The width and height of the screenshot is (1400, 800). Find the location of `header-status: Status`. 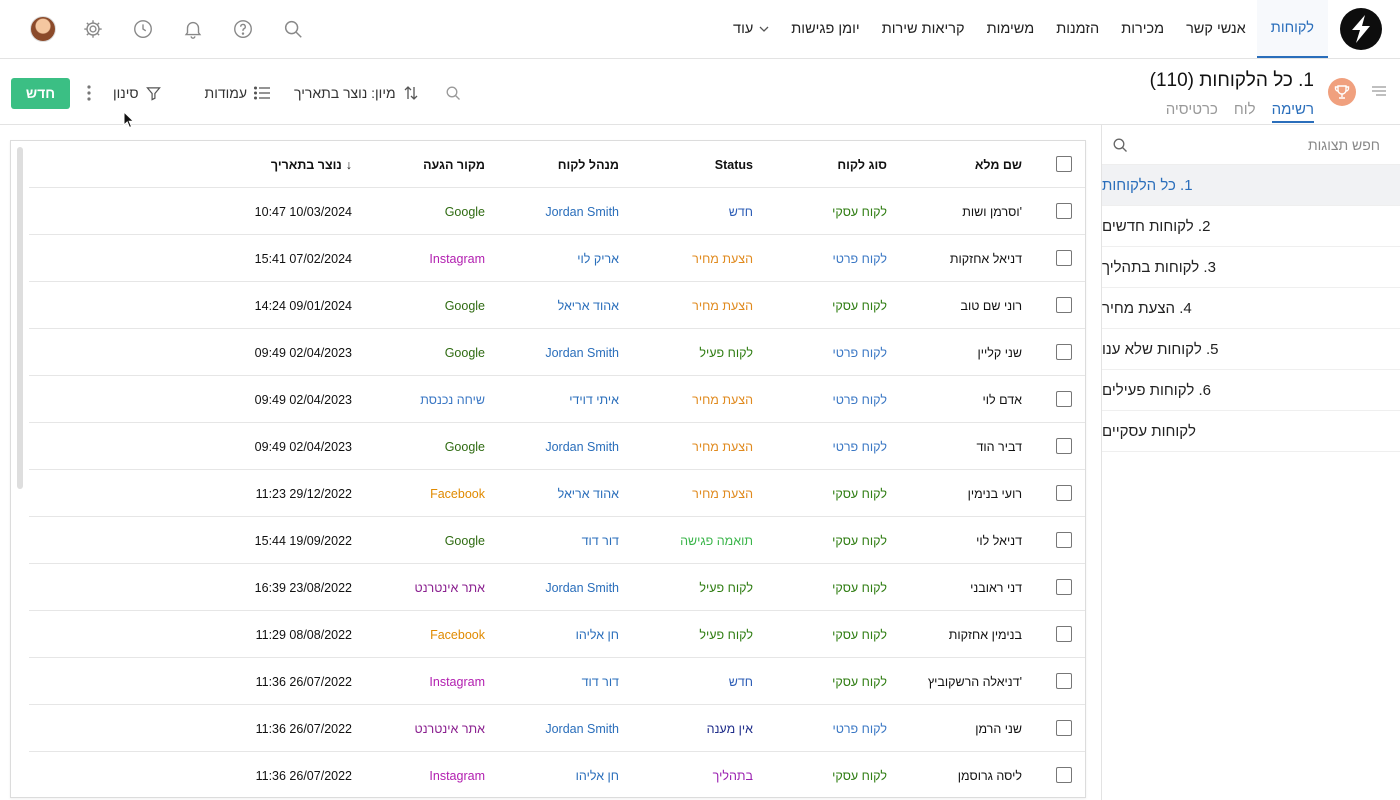

header-status: Status is located at coordinates (734, 164).